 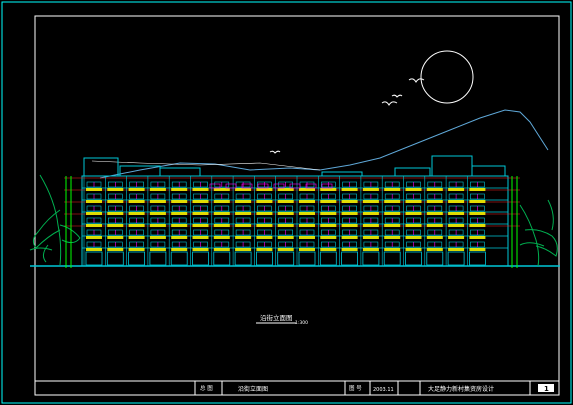 I want to click on title-block-sheet-number: 1, so click(x=546, y=389).